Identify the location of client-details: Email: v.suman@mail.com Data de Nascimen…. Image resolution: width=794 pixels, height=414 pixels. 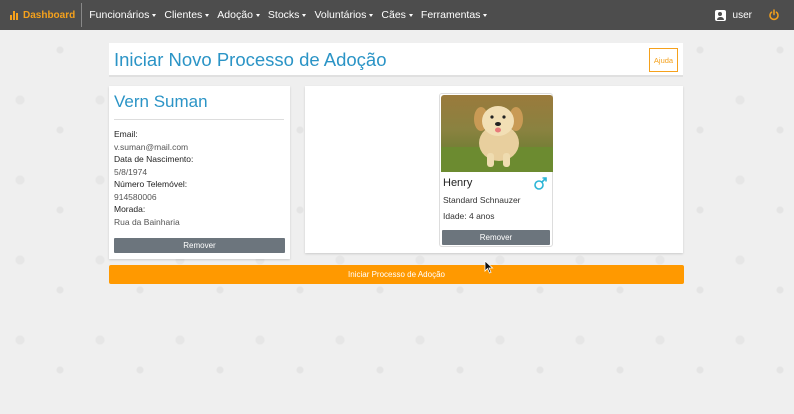
(153, 178).